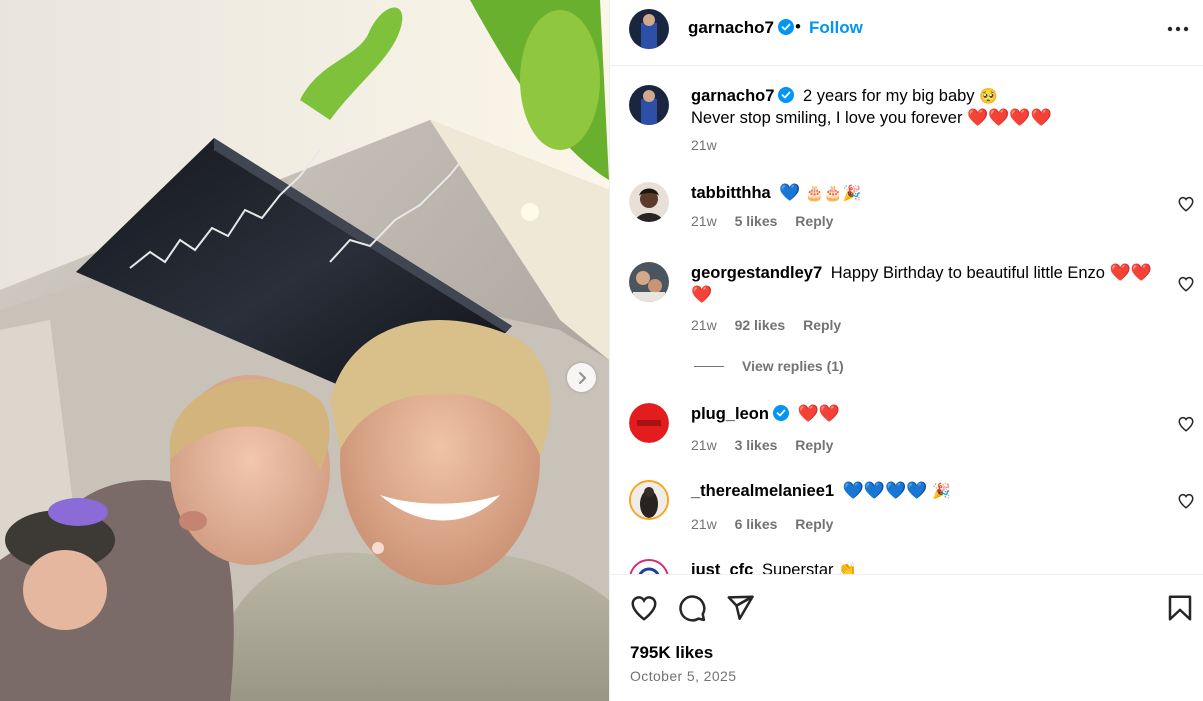 Image resolution: width=1203 pixels, height=701 pixels. I want to click on post-header: garnacho7 • Follow, so click(906, 33).